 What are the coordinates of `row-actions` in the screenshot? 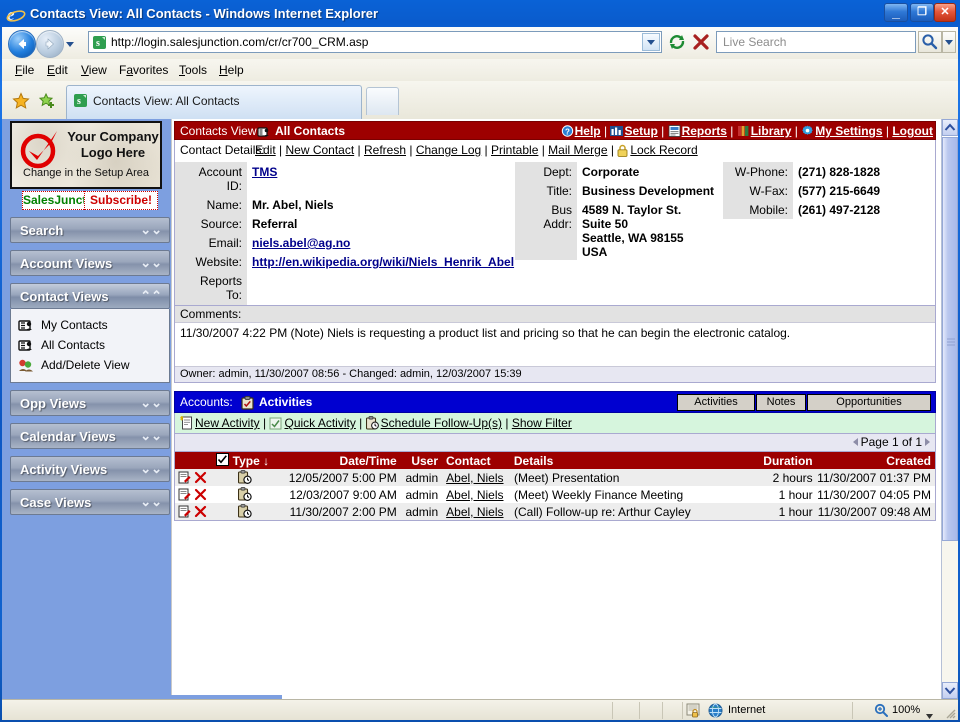 It's located at (196, 495).